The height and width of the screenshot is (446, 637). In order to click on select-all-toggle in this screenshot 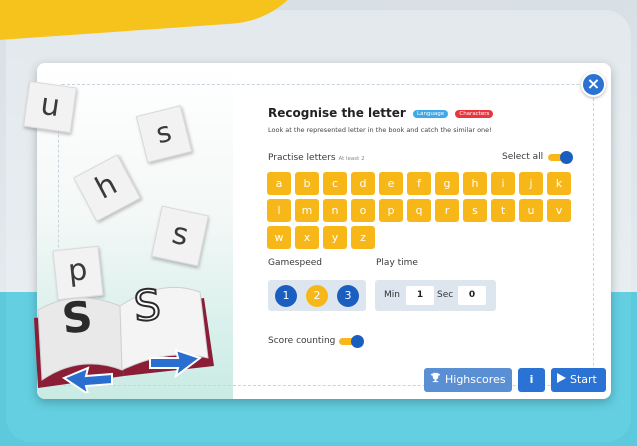, I will do `click(560, 157)`.